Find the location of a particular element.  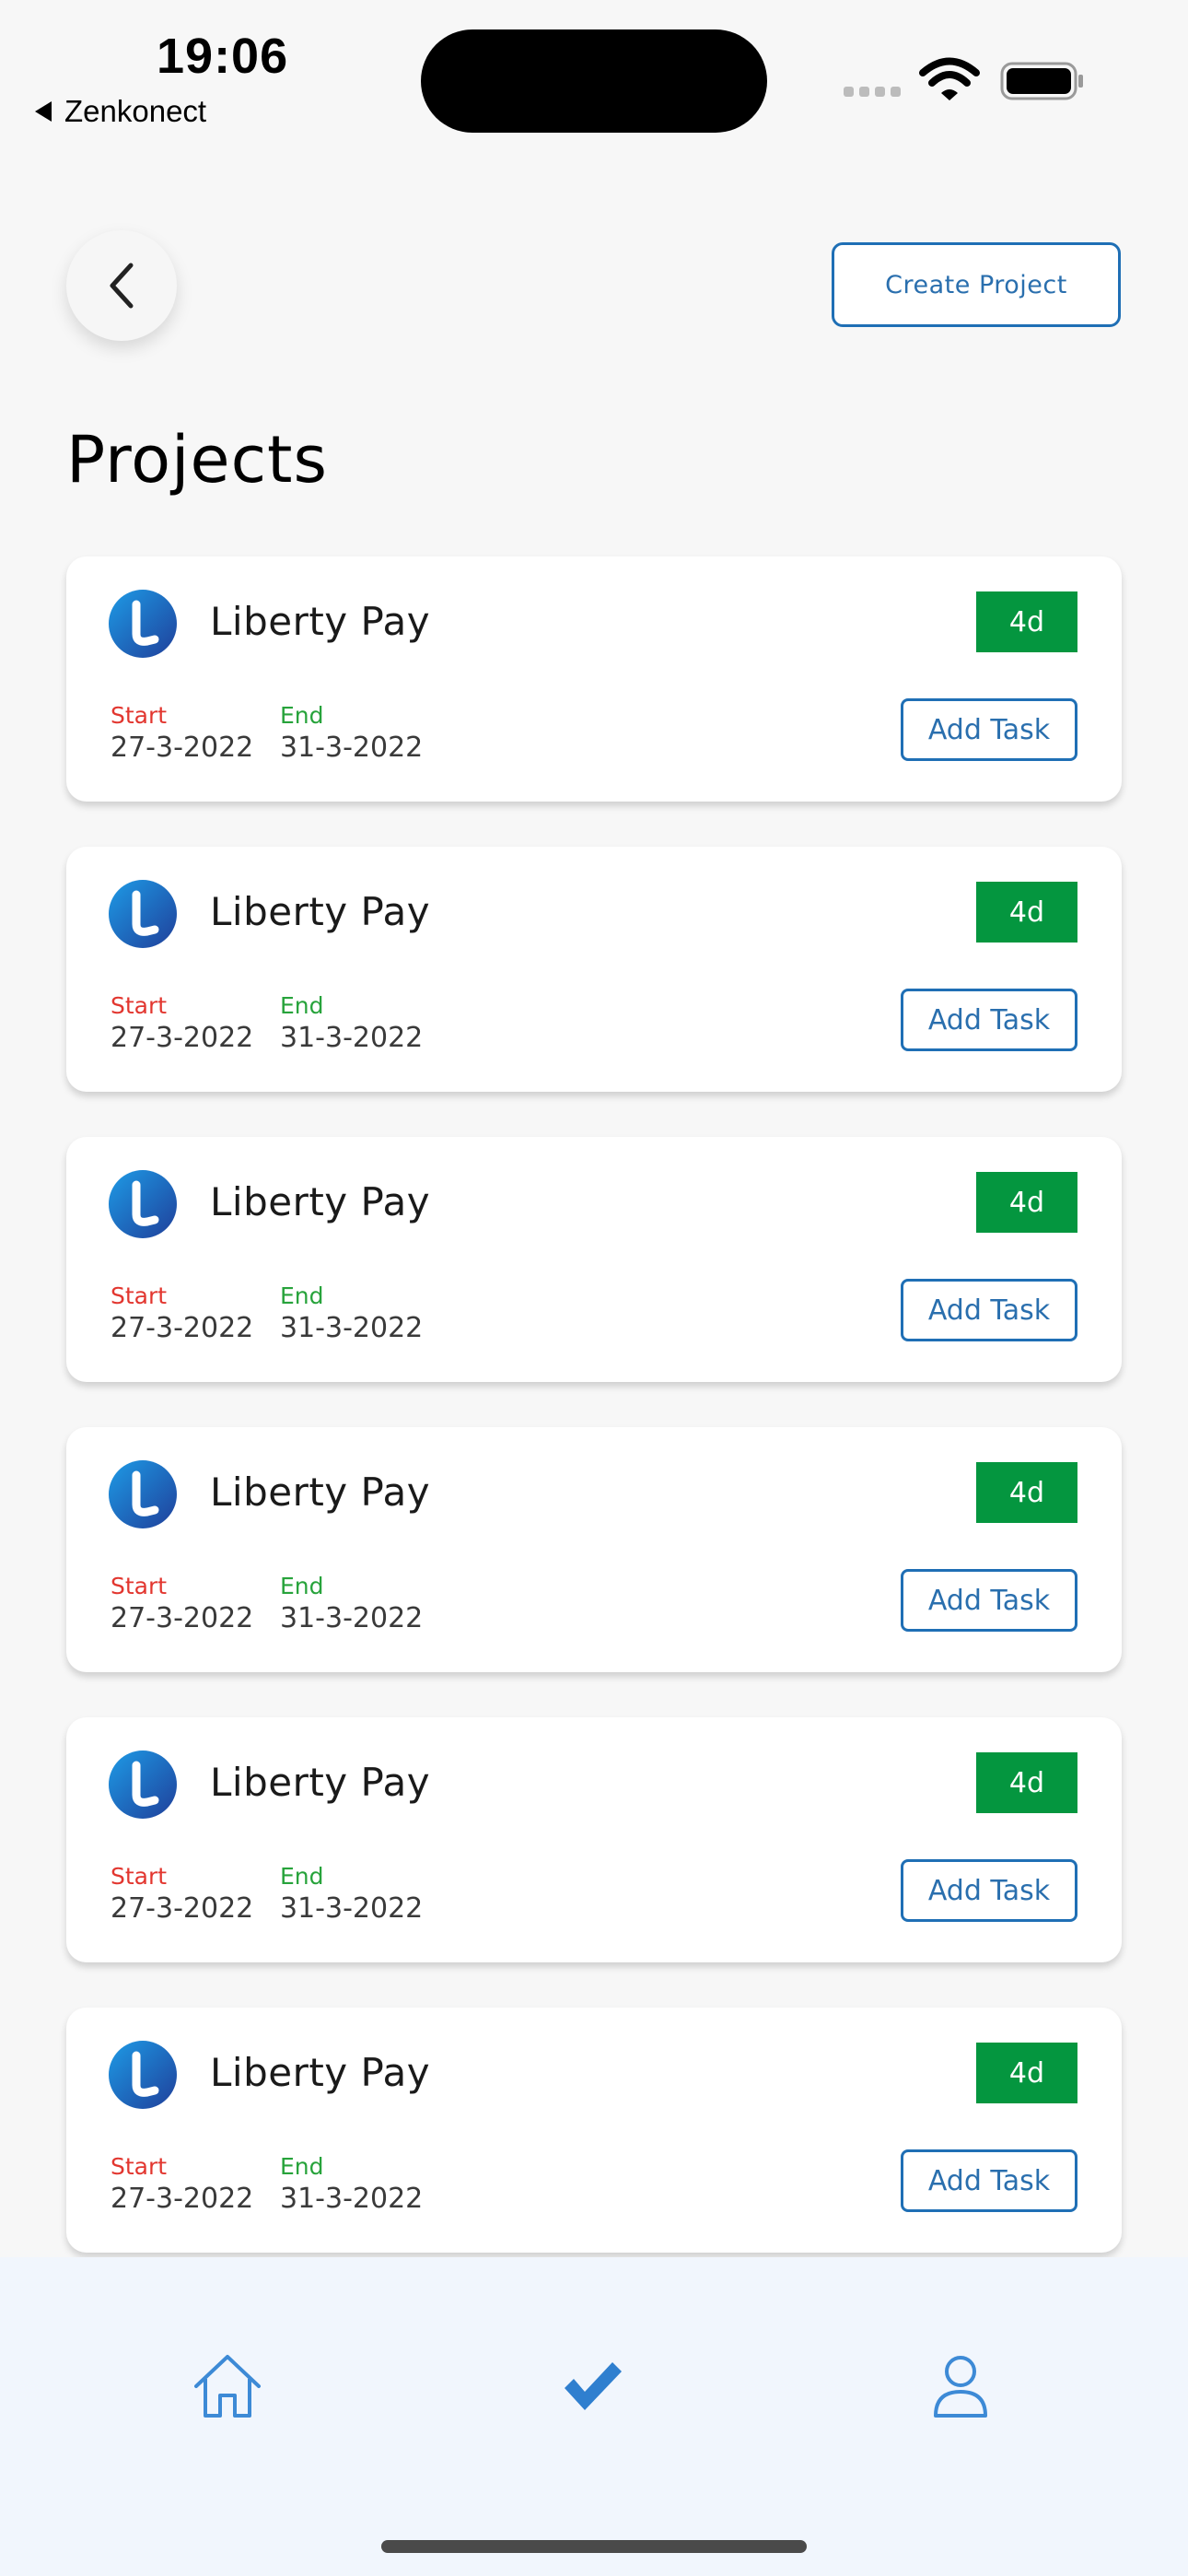

create-project-button: Create Project is located at coordinates (976, 284).